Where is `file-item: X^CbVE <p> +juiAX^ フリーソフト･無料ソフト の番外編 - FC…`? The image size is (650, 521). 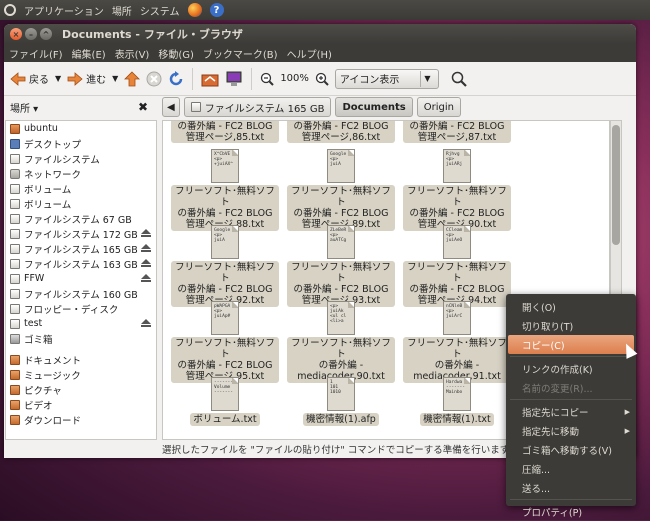 file-item: X^CbVE <p> +juiAX^ フリーソフト･無料ソフト の番外編 - FC… is located at coordinates (225, 190).